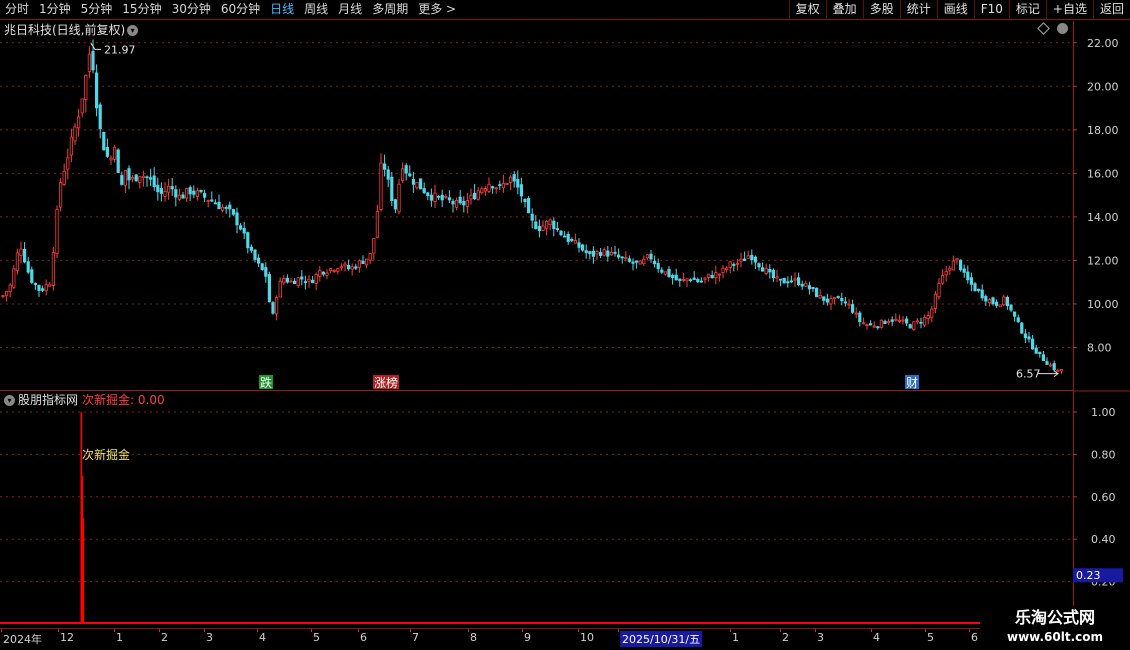  Describe the element at coordinates (991, 10) in the screenshot. I see `toolbar-button-5: F10` at that location.